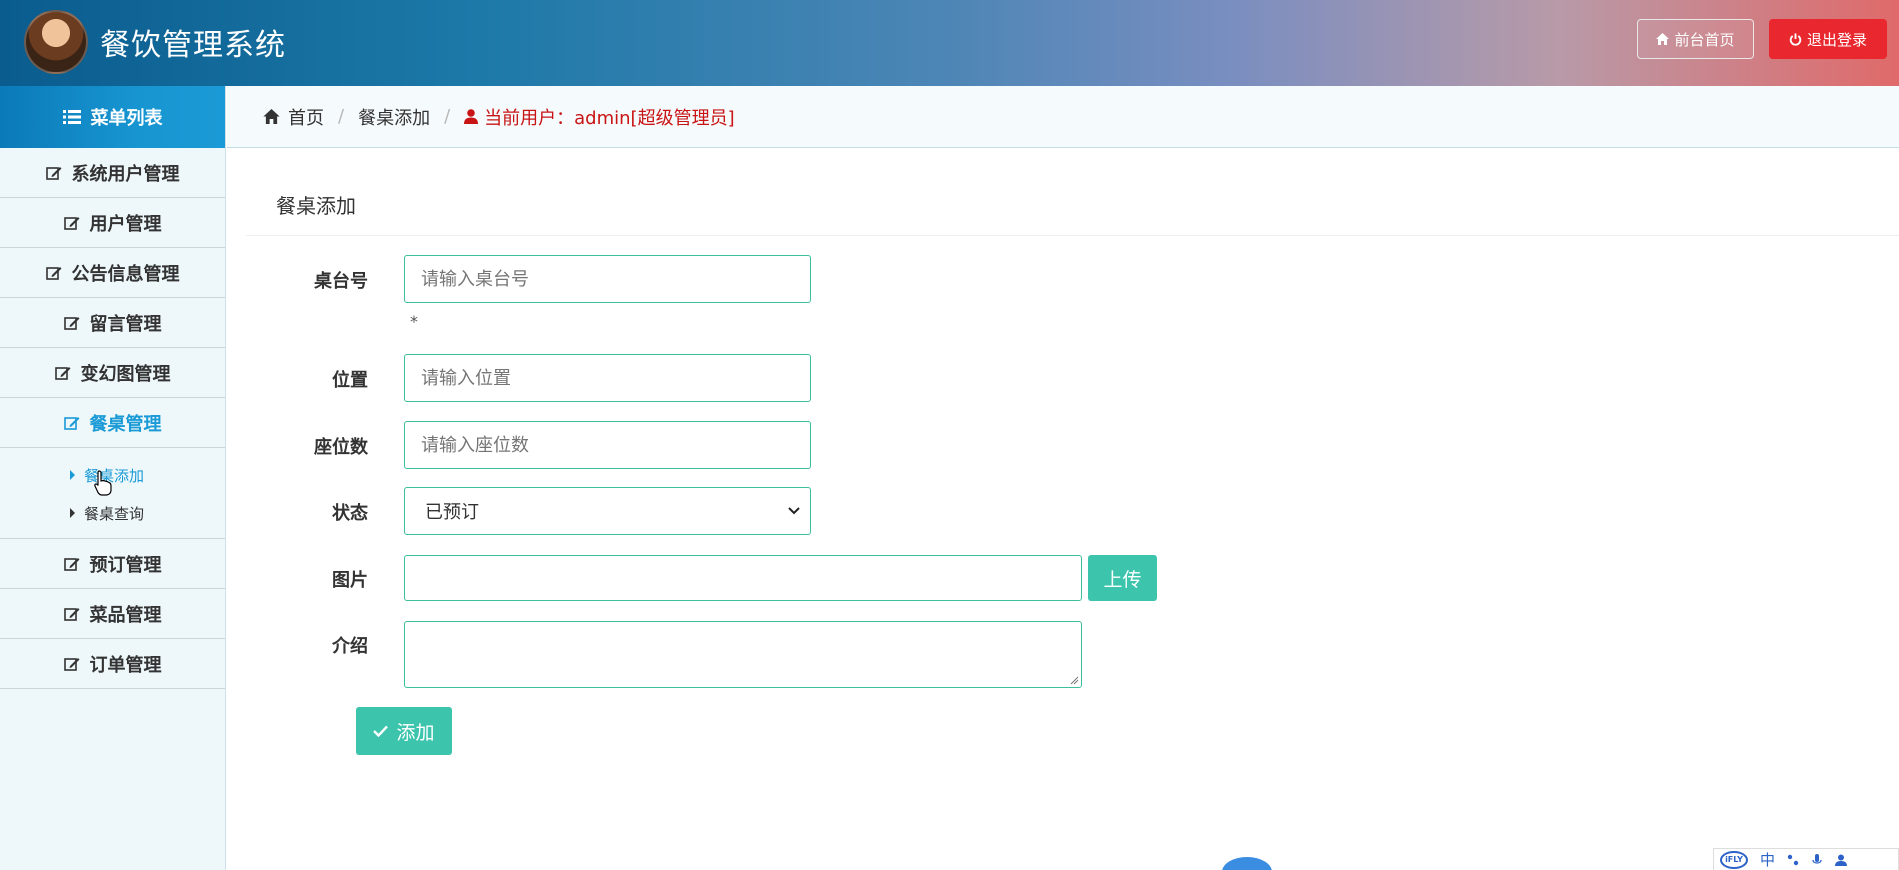  What do you see at coordinates (341, 447) in the screenshot?
I see `seats-label: 座位数` at bounding box center [341, 447].